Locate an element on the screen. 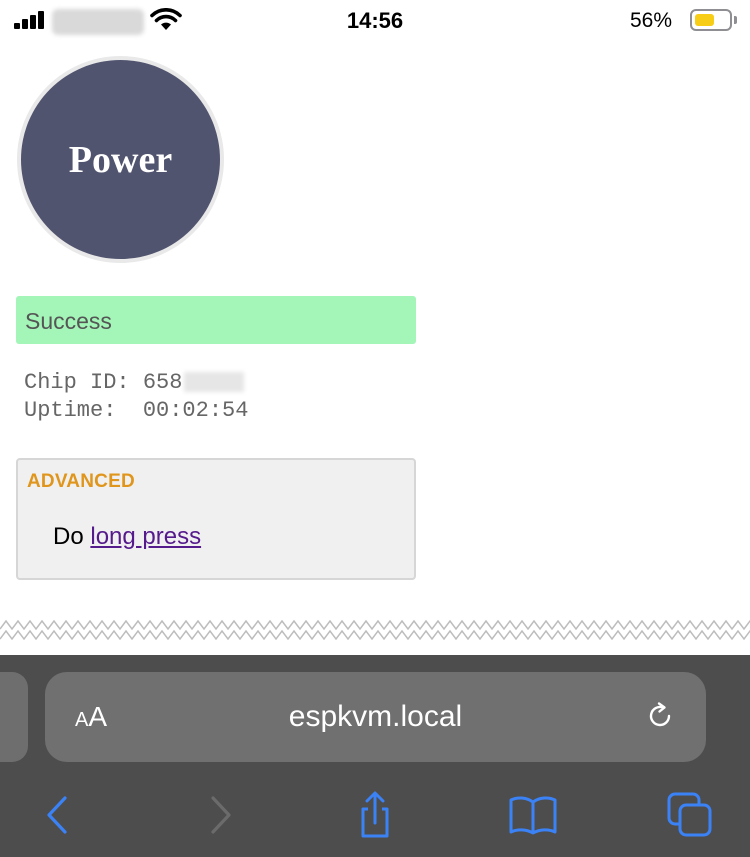 The height and width of the screenshot is (857, 750). back-icon is located at coordinates (57, 815).